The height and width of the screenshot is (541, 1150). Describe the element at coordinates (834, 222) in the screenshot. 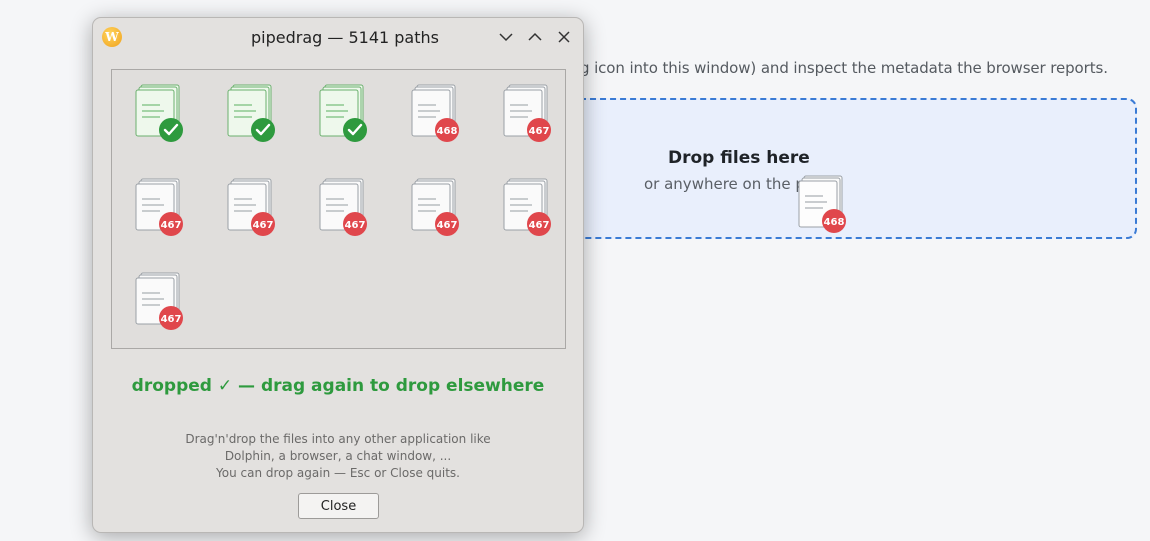

I see `drag-ghost-count: 468` at that location.